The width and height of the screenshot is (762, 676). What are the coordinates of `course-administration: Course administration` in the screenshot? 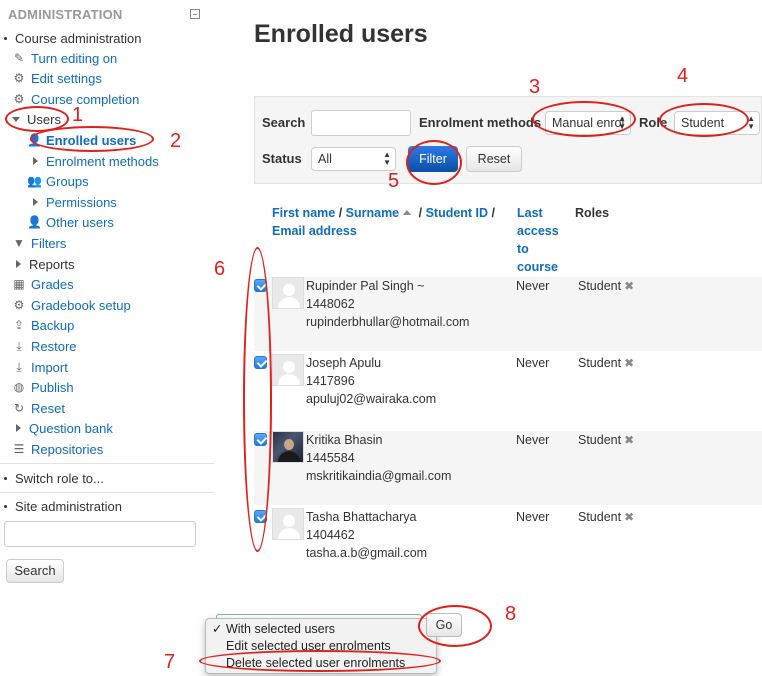 It's located at (72, 38).